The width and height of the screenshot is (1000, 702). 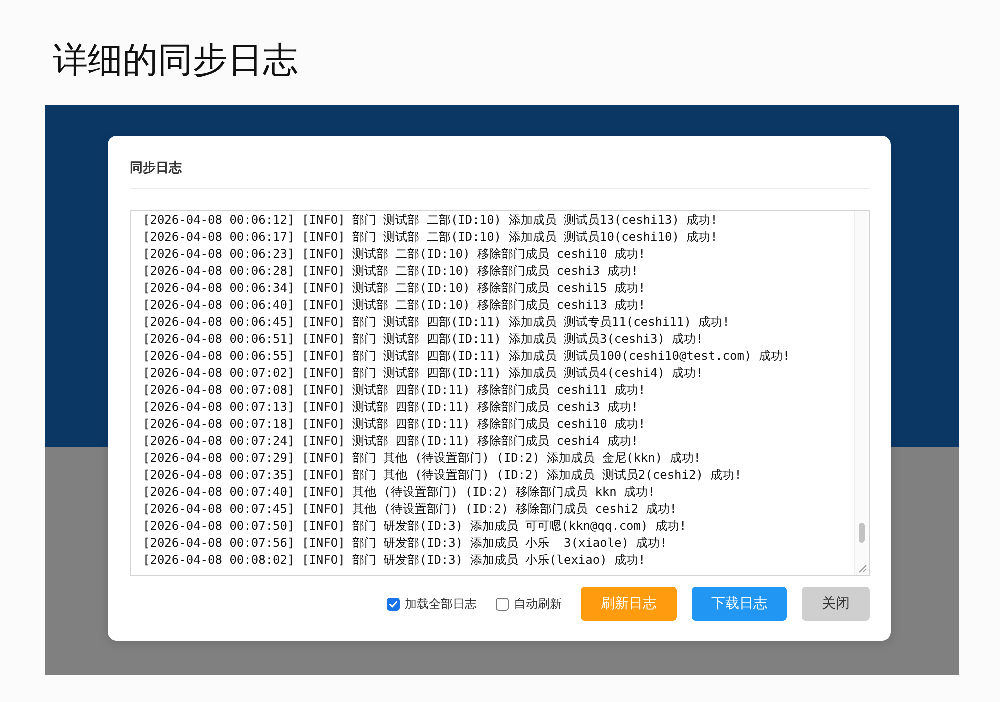 What do you see at coordinates (394, 560) in the screenshot?
I see `log-line: [2026-04-08 00:08:02] [INFO] 部门 研发部(ID:3) 添加成员 小乐(lexiao) 成功!` at bounding box center [394, 560].